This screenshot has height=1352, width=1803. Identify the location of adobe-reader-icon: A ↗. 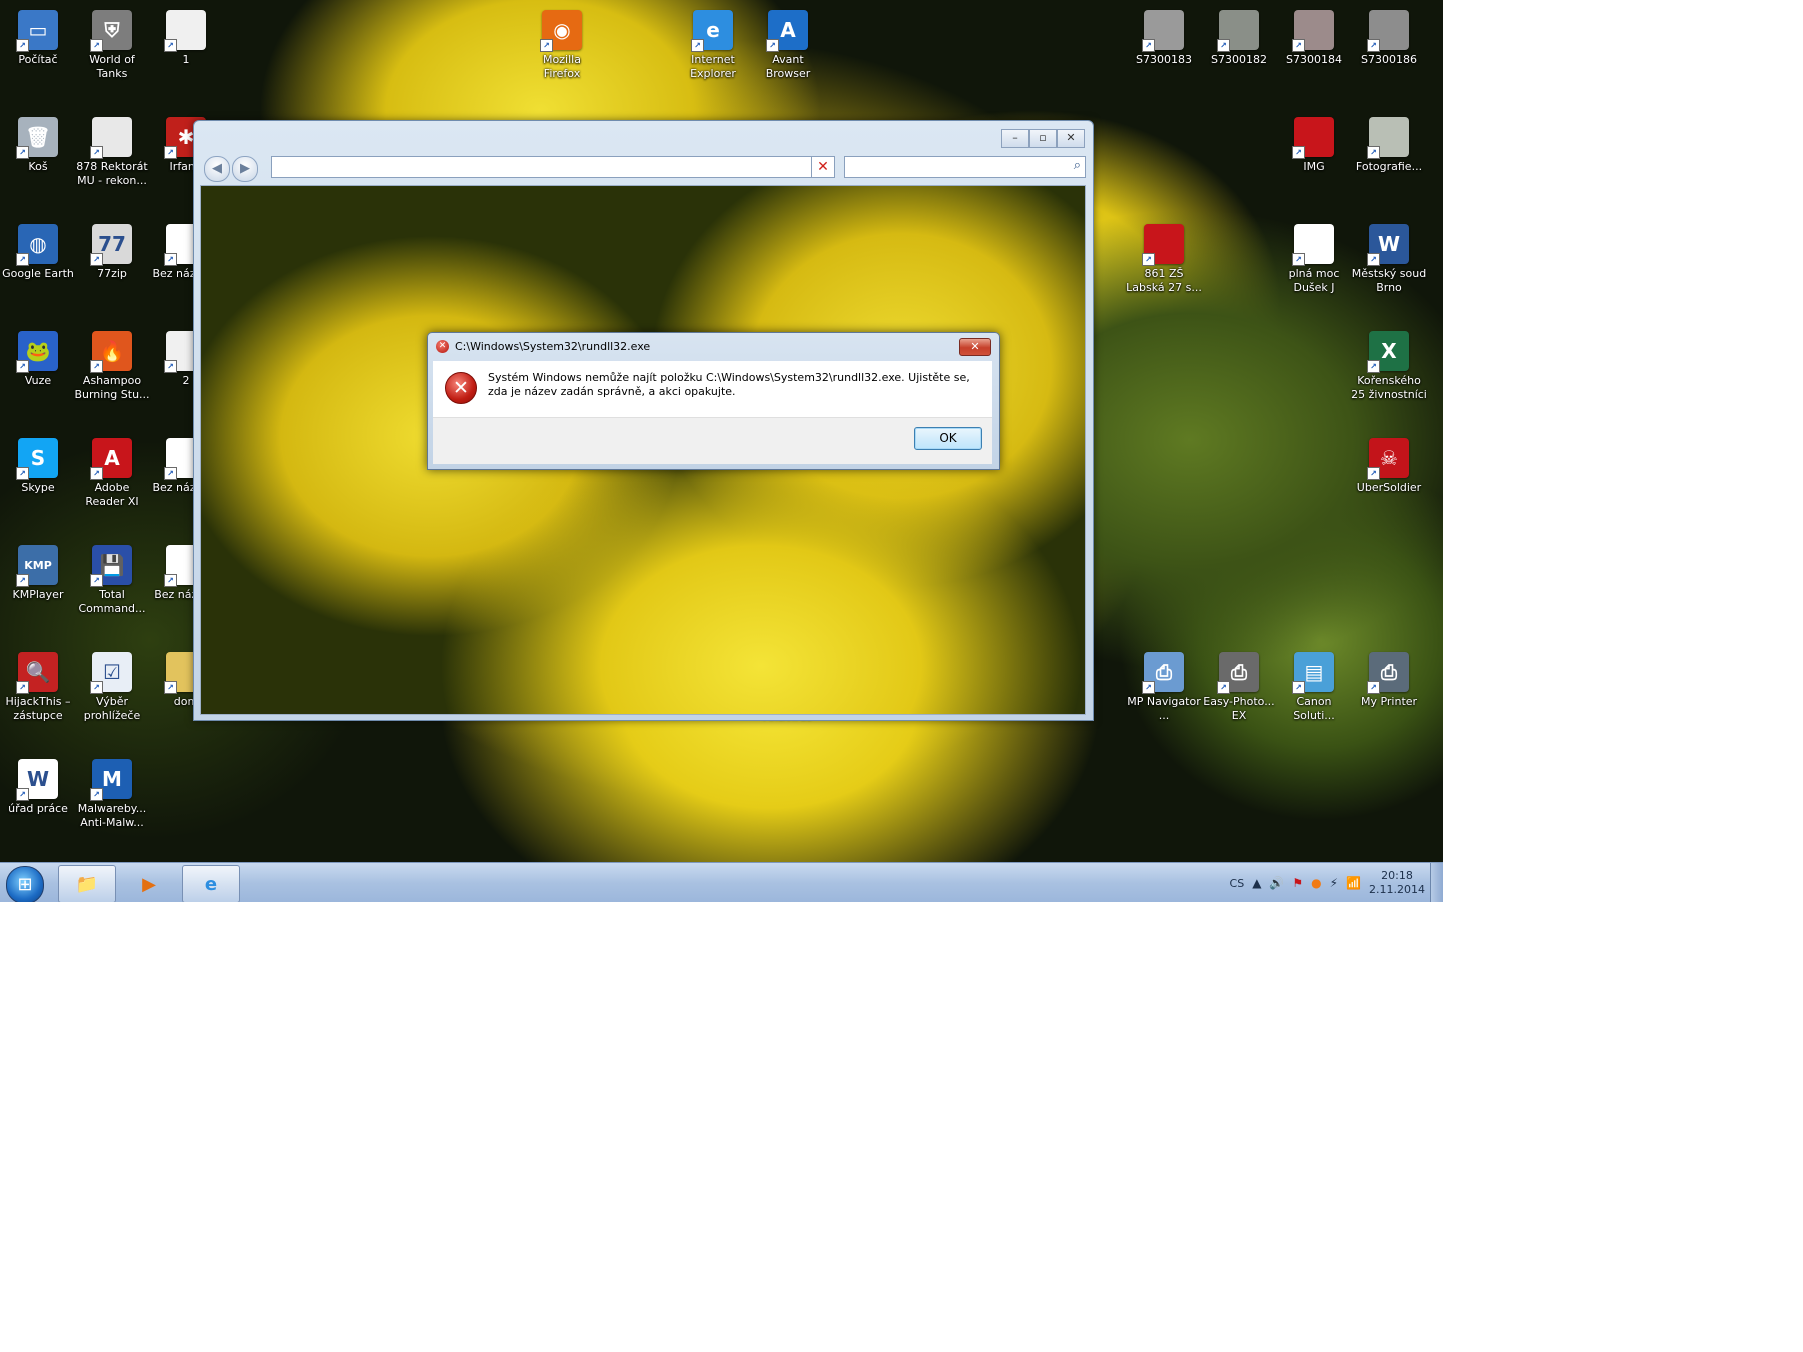
(111, 459).